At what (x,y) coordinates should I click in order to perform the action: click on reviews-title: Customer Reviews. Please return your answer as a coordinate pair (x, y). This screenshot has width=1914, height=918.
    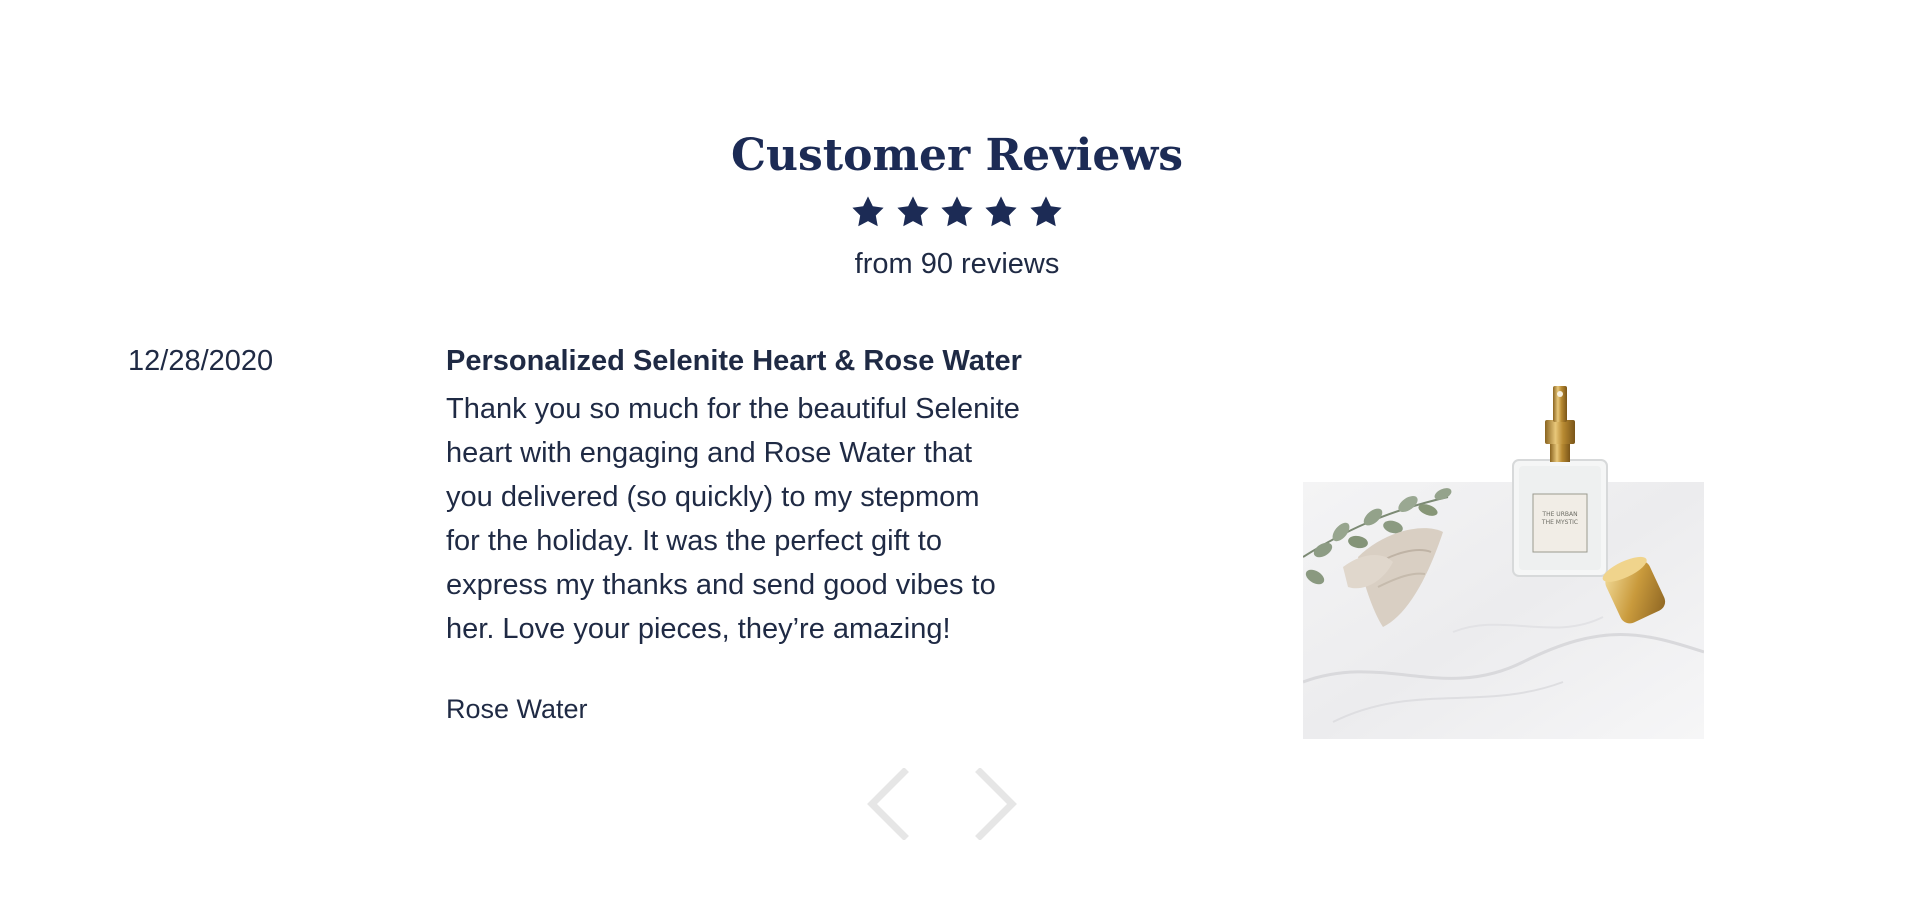
    Looking at the image, I should click on (957, 155).